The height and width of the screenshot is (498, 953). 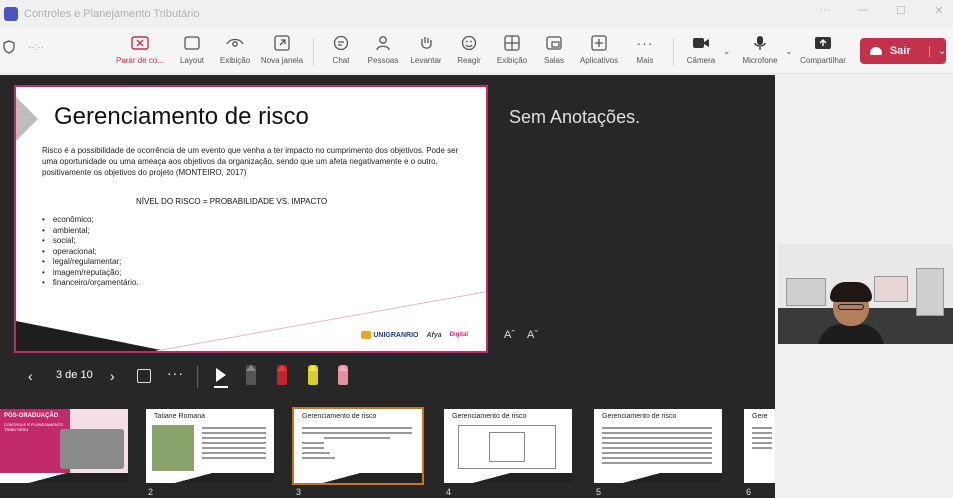 I want to click on thumbnail-number: 5, so click(x=599, y=492).